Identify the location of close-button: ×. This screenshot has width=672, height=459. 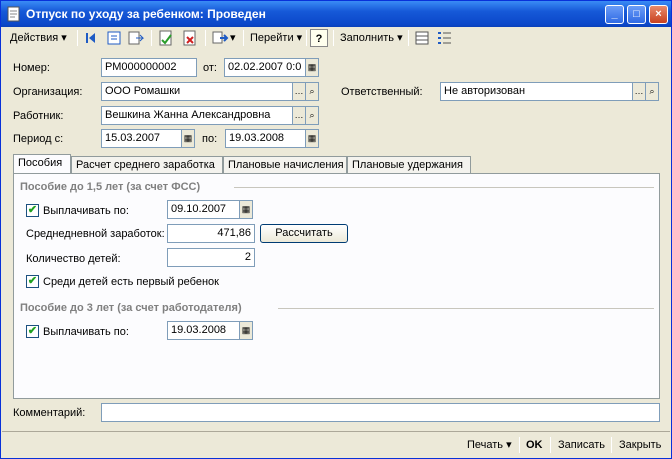
(658, 14).